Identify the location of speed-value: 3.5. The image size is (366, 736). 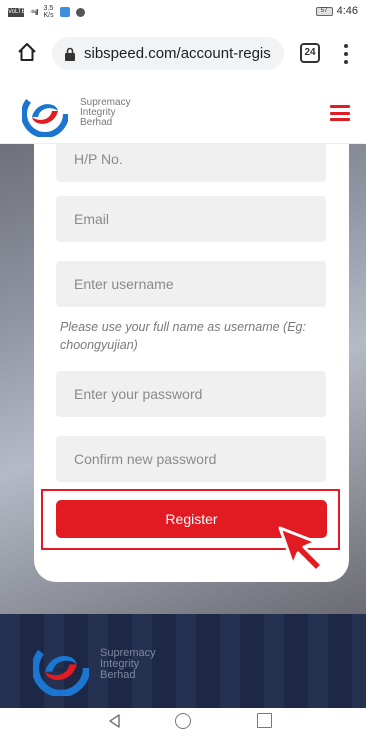
(48, 8).